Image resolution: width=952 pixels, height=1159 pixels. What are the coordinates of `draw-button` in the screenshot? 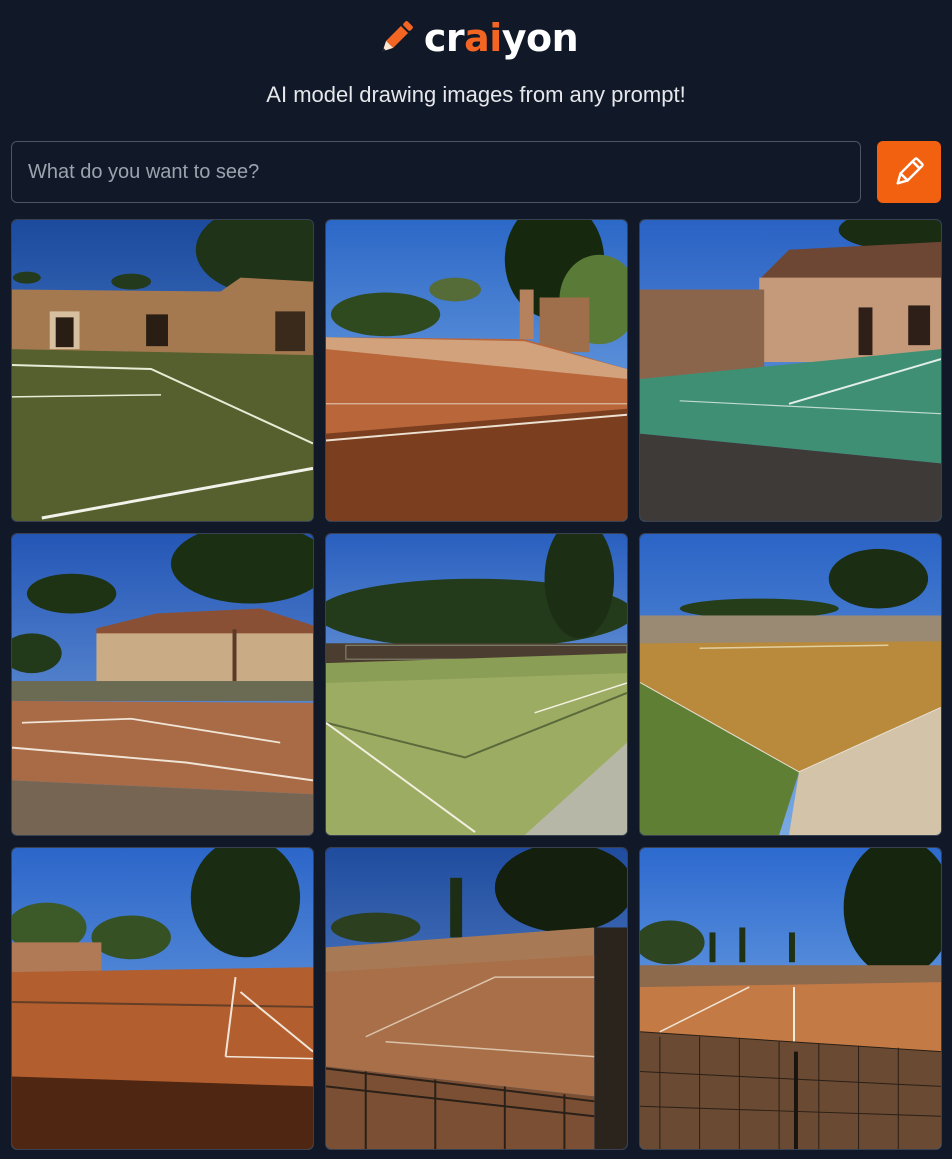 It's located at (909, 172).